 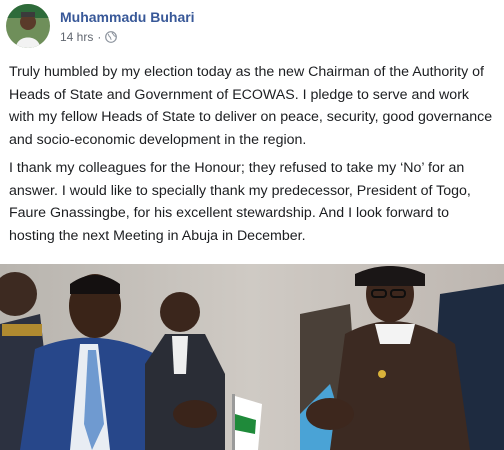 What do you see at coordinates (76, 37) in the screenshot?
I see `post-timestamp: 14 hrs` at bounding box center [76, 37].